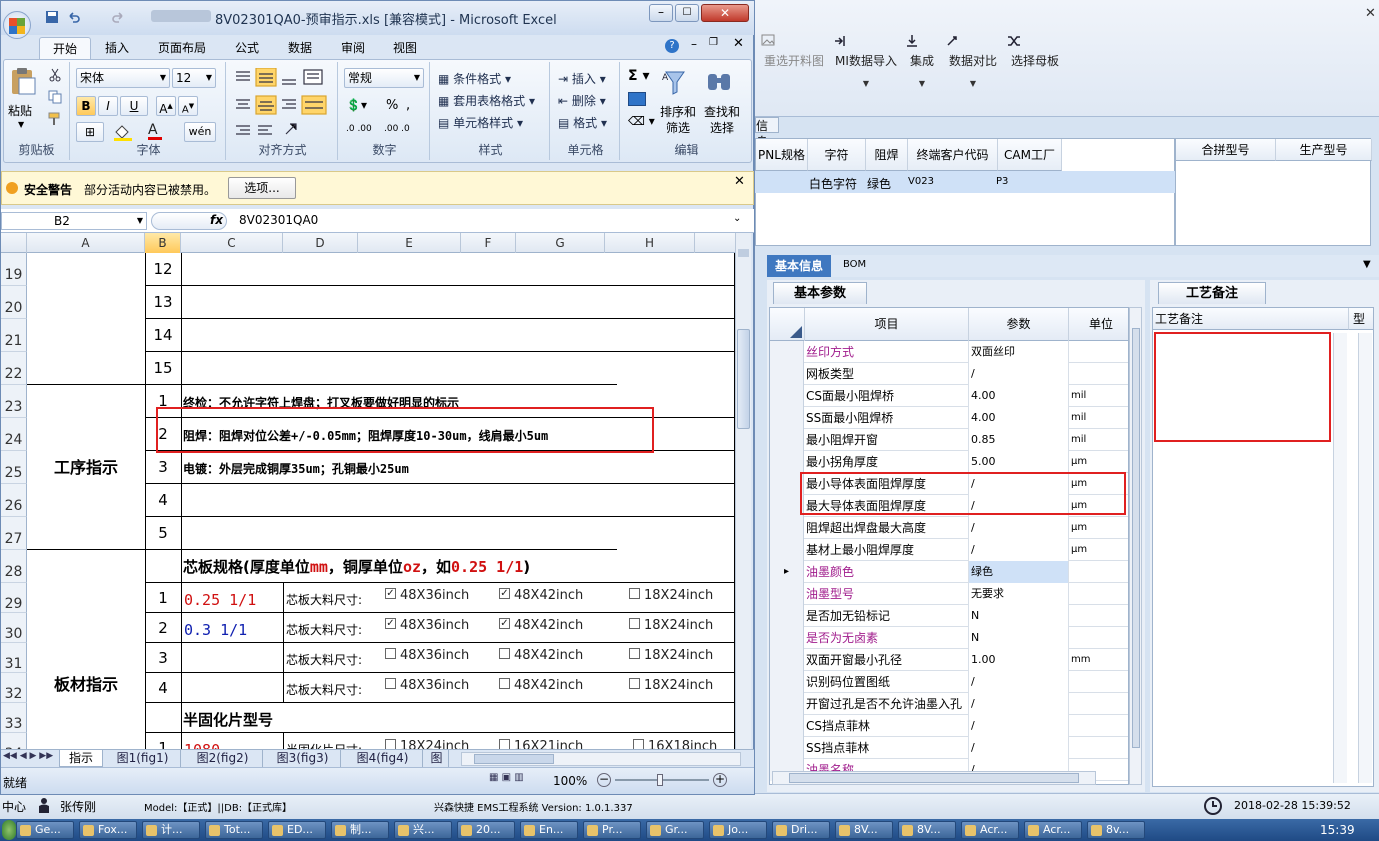  What do you see at coordinates (163, 598) in the screenshot?
I see `cell-b: 1` at bounding box center [163, 598].